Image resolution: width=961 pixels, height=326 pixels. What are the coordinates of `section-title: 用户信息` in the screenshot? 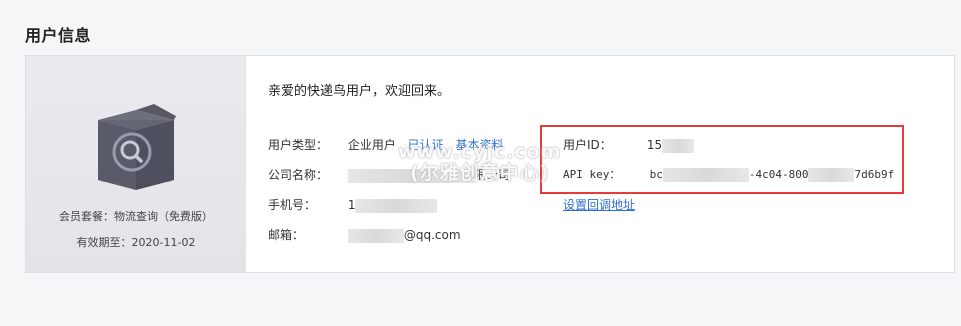 It's located at (58, 35).